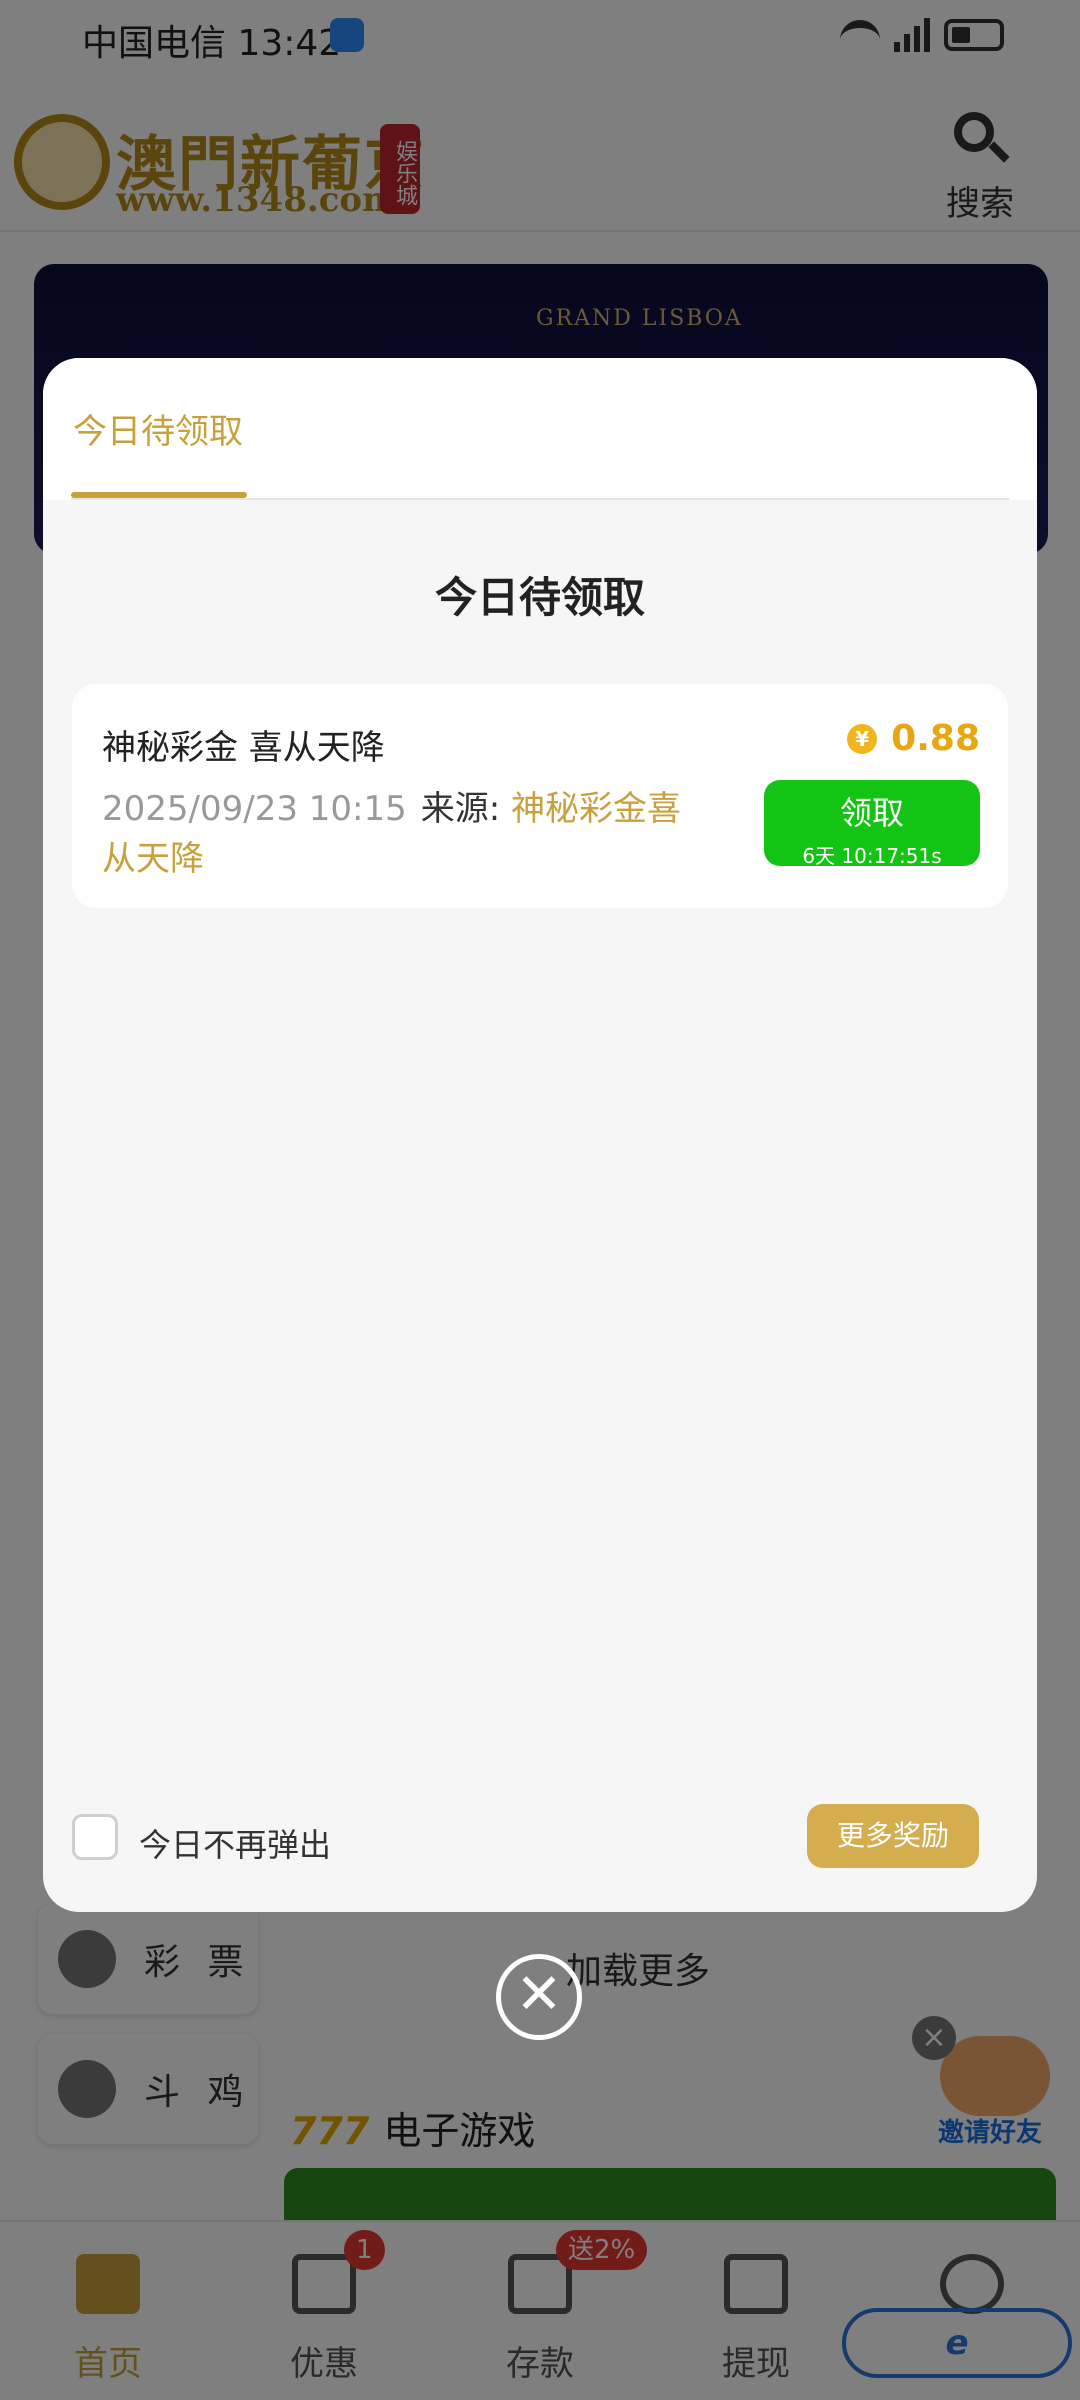 This screenshot has height=2400, width=1080. What do you see at coordinates (158, 428) in the screenshot?
I see `tab-today-pending: 今日待领取` at bounding box center [158, 428].